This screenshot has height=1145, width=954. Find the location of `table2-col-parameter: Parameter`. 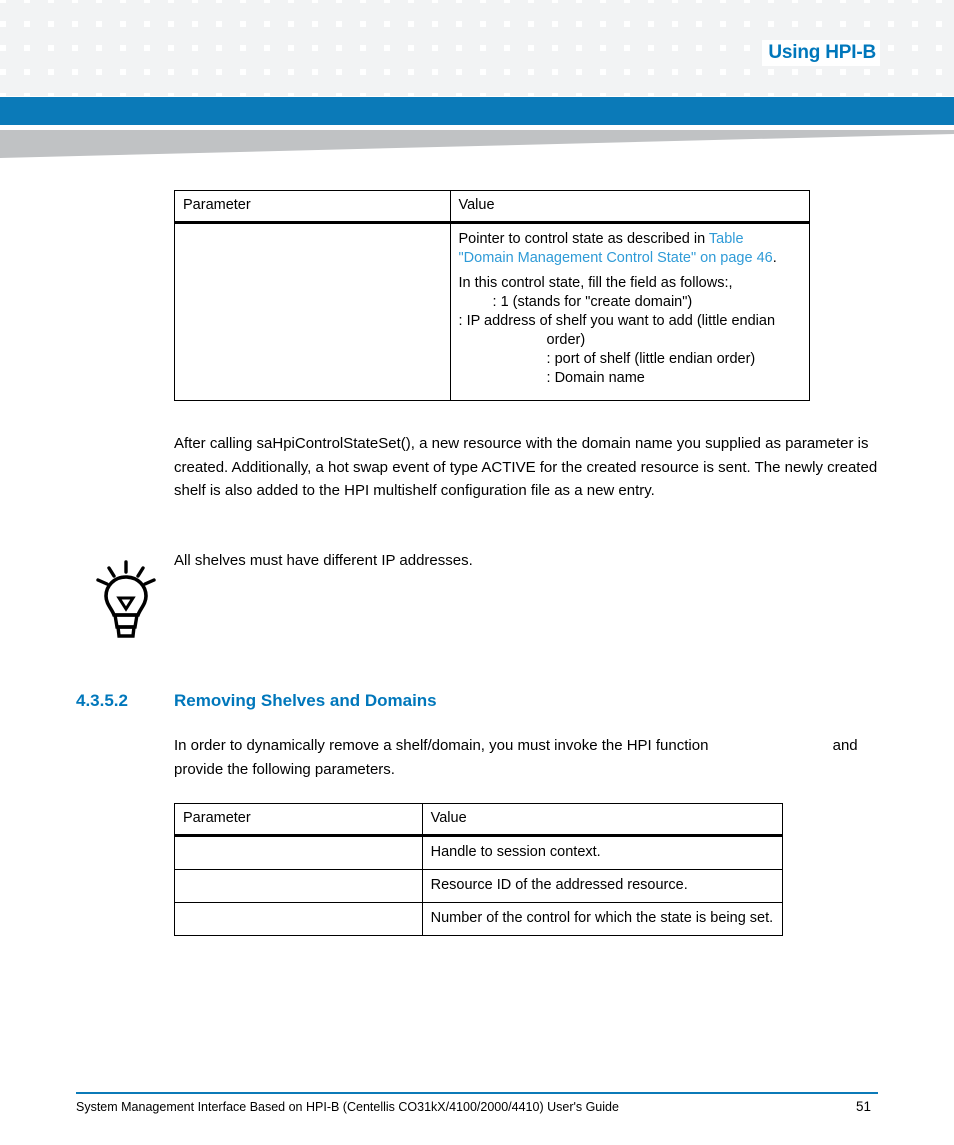

table2-col-parameter: Parameter is located at coordinates (298, 820).